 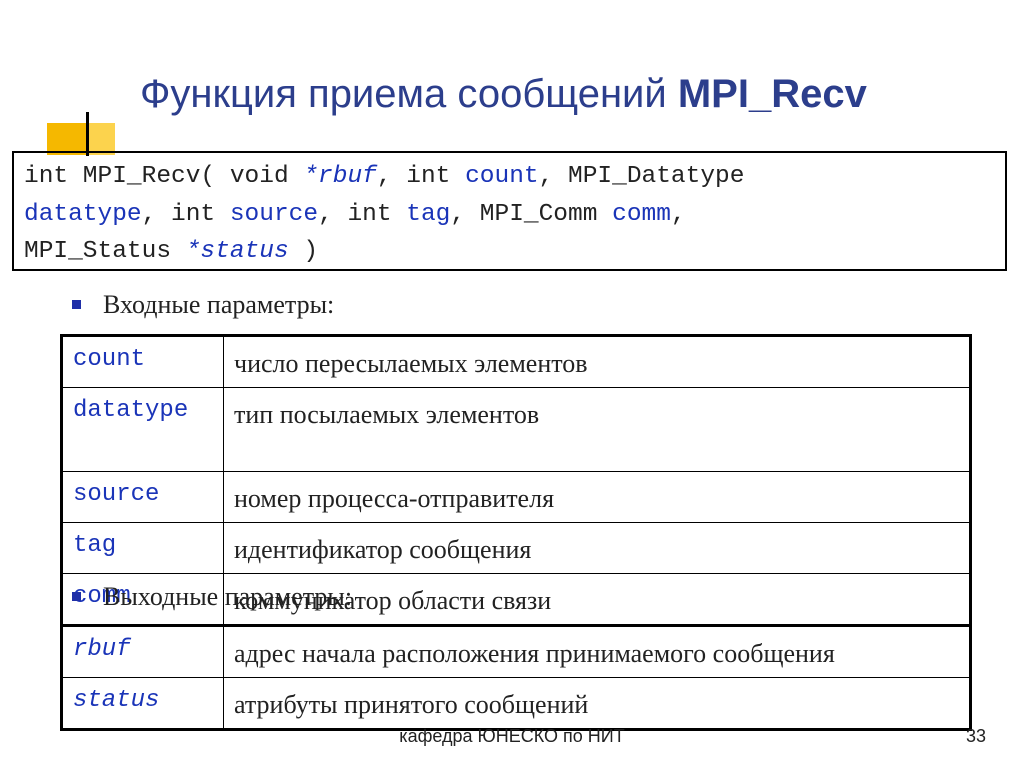 I want to click on table-row: count число пересылаемых элементов, so click(x=516, y=361).